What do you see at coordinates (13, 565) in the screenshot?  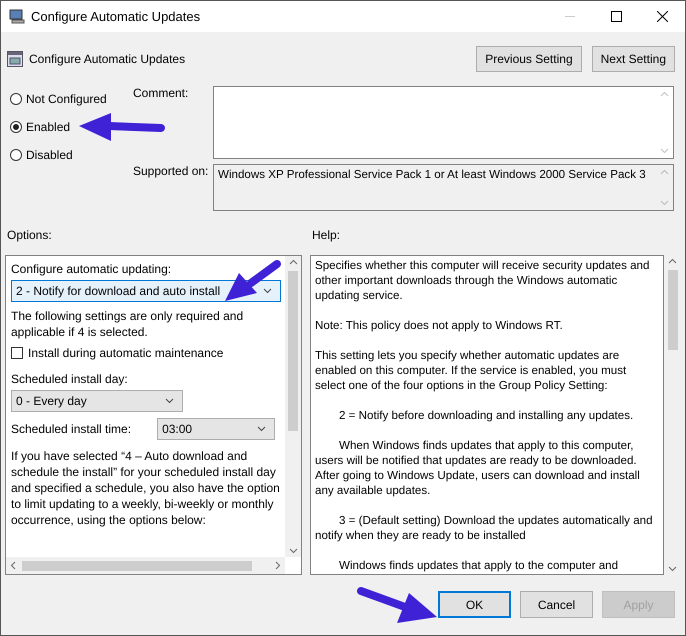 I see `caret-left-icon` at bounding box center [13, 565].